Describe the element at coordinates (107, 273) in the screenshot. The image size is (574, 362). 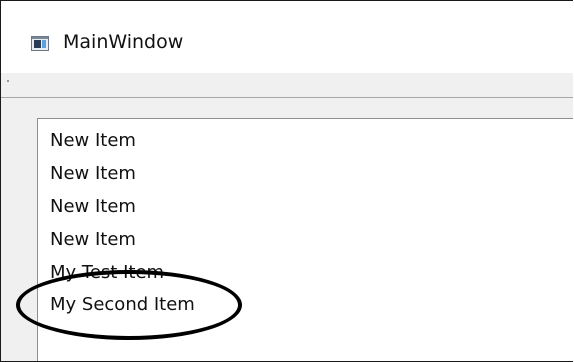
I see `list-item-my-test-item: My Test Item` at that location.